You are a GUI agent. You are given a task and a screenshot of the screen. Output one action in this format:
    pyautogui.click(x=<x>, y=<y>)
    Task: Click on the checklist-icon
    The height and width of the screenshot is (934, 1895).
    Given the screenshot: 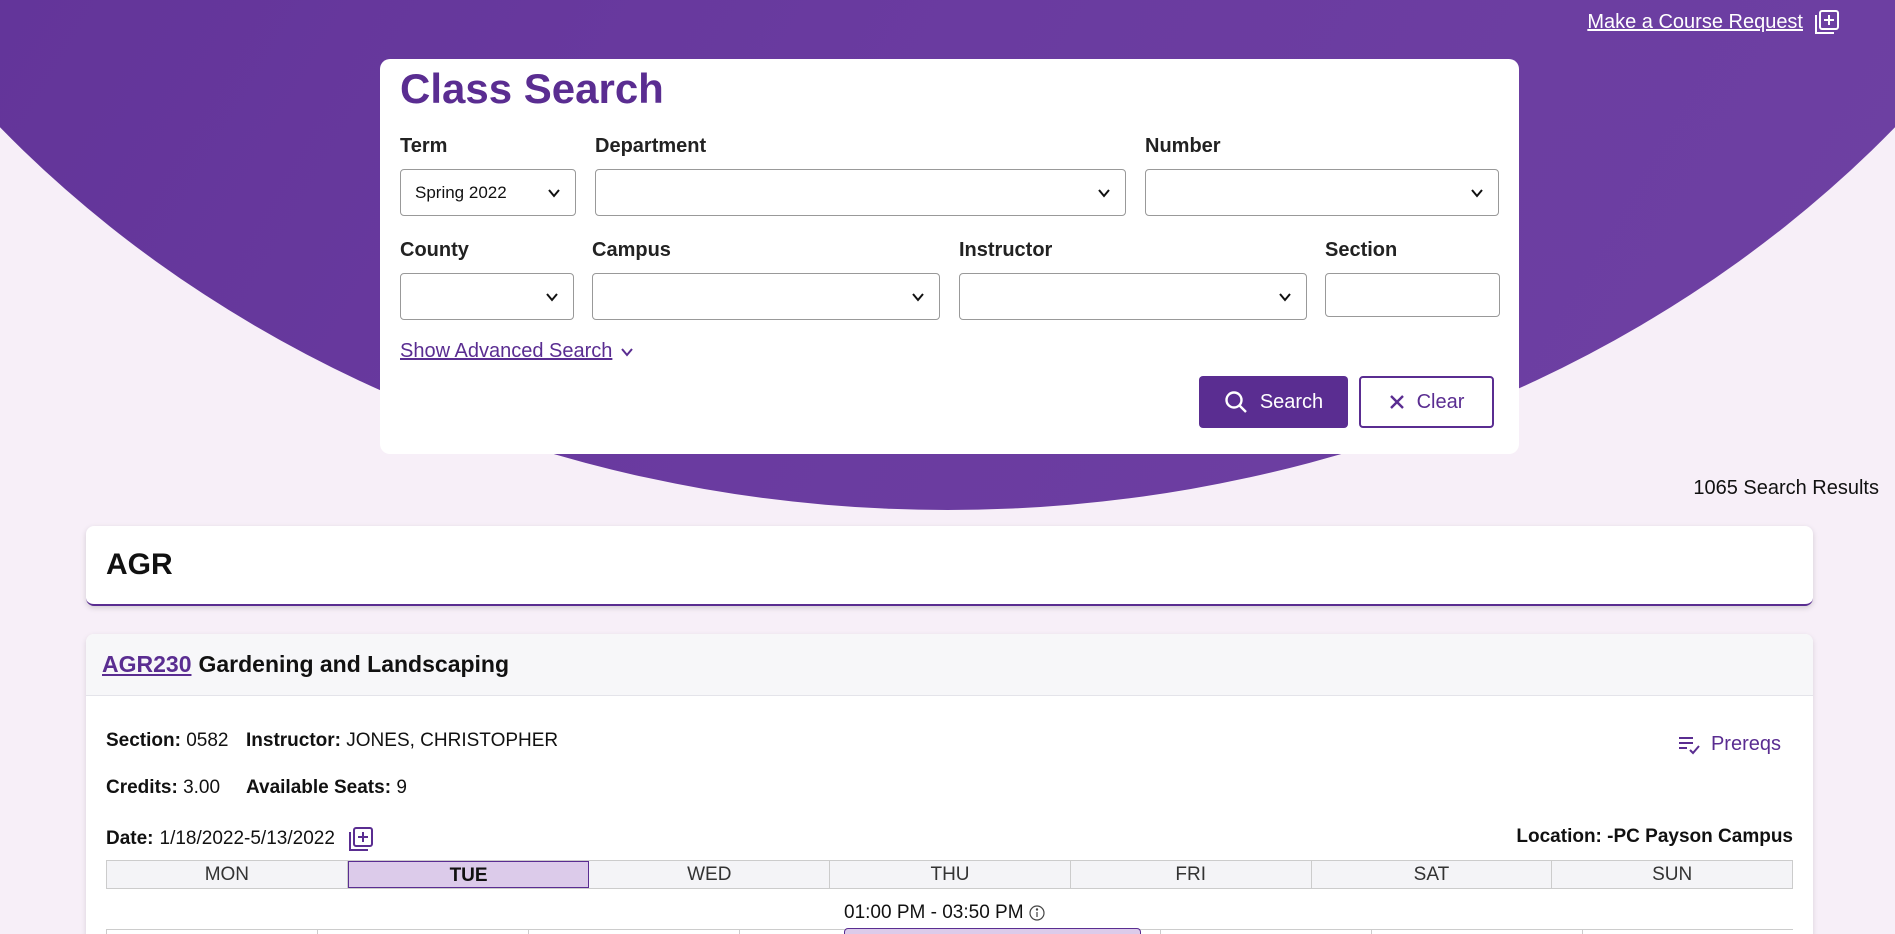 What is the action you would take?
    pyautogui.click(x=1689, y=745)
    